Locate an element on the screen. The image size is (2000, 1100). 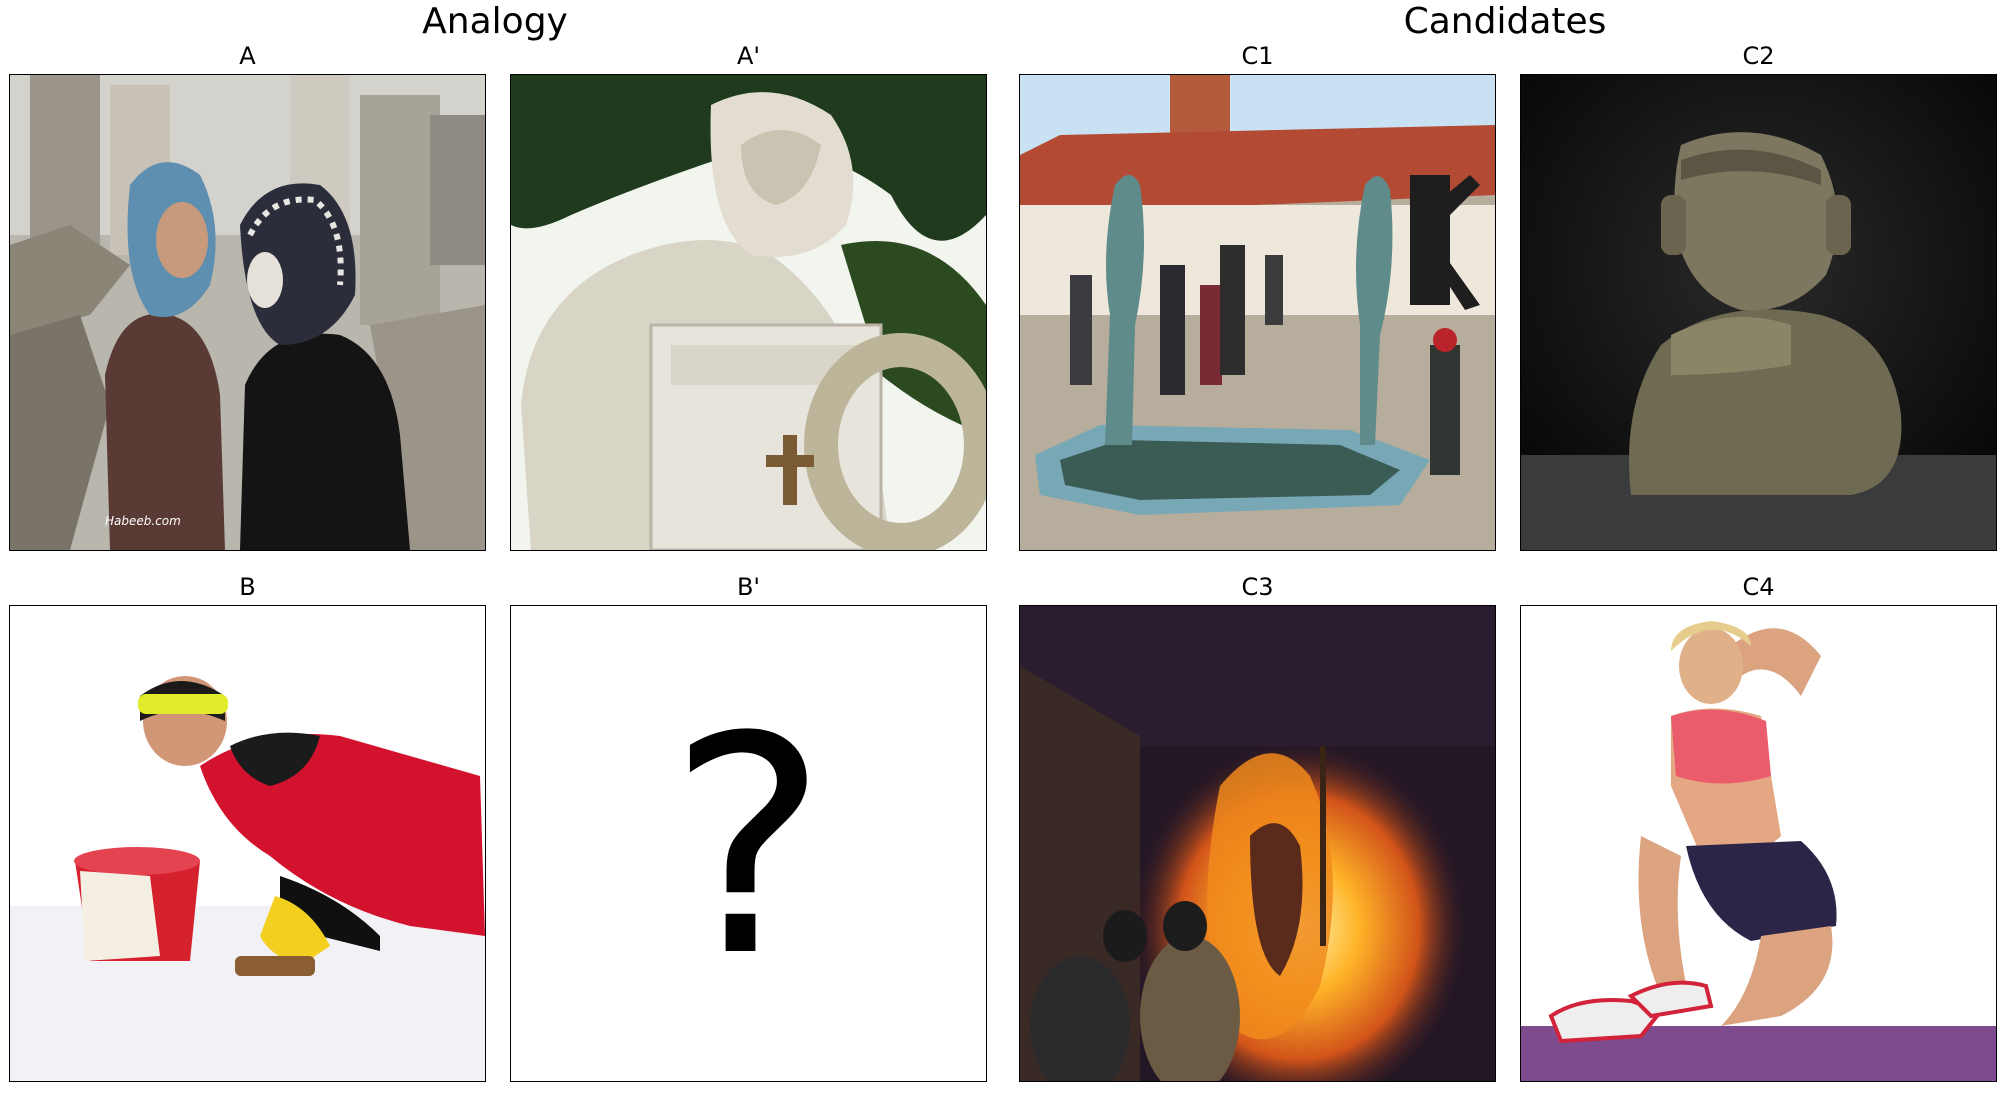
panel-label-b-prime: B' is located at coordinates (748, 587).